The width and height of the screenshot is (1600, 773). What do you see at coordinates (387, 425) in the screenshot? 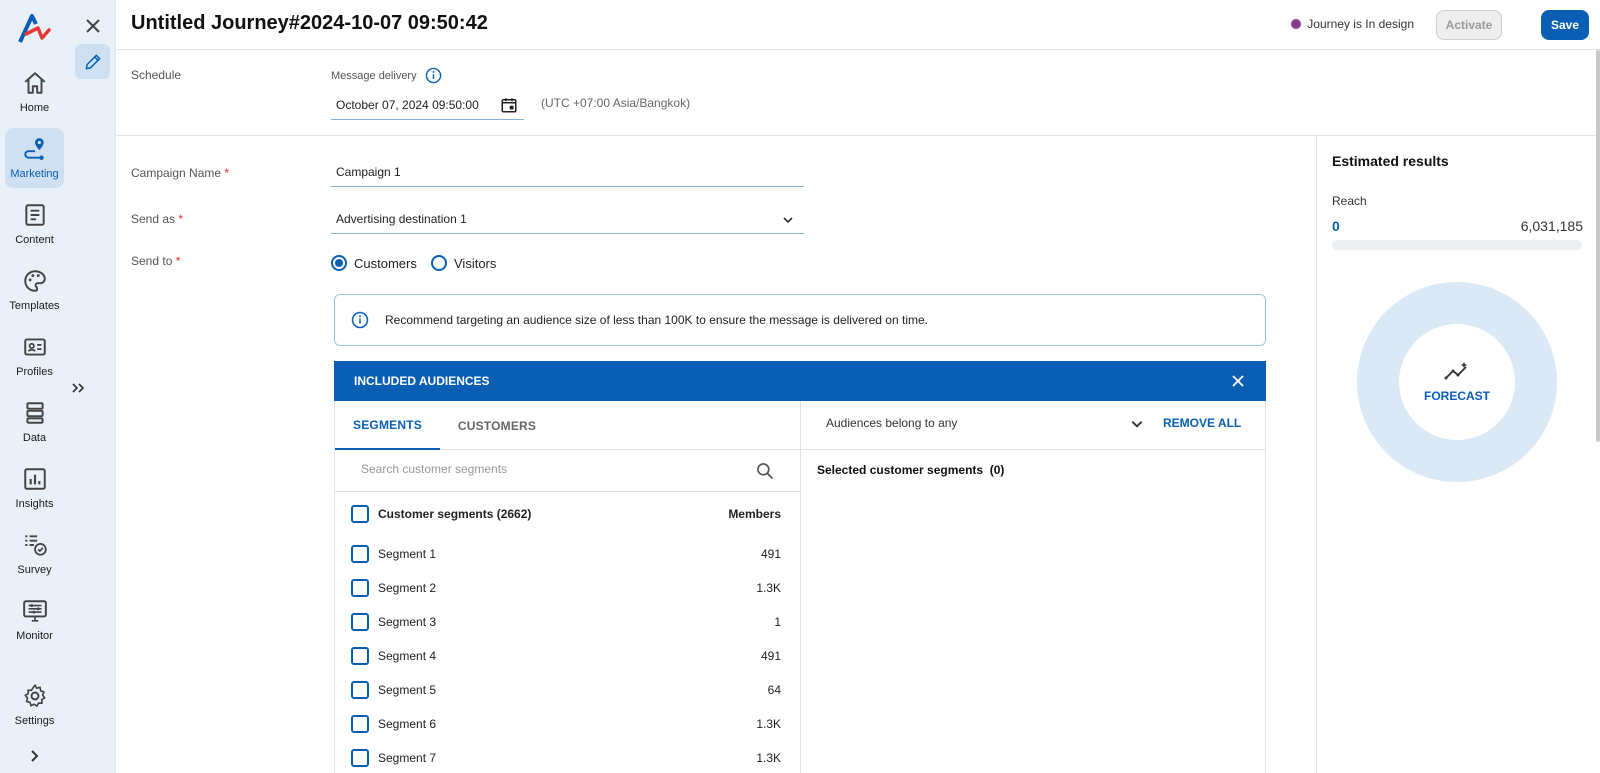
I see `tab-segments: SEGMENTS` at bounding box center [387, 425].